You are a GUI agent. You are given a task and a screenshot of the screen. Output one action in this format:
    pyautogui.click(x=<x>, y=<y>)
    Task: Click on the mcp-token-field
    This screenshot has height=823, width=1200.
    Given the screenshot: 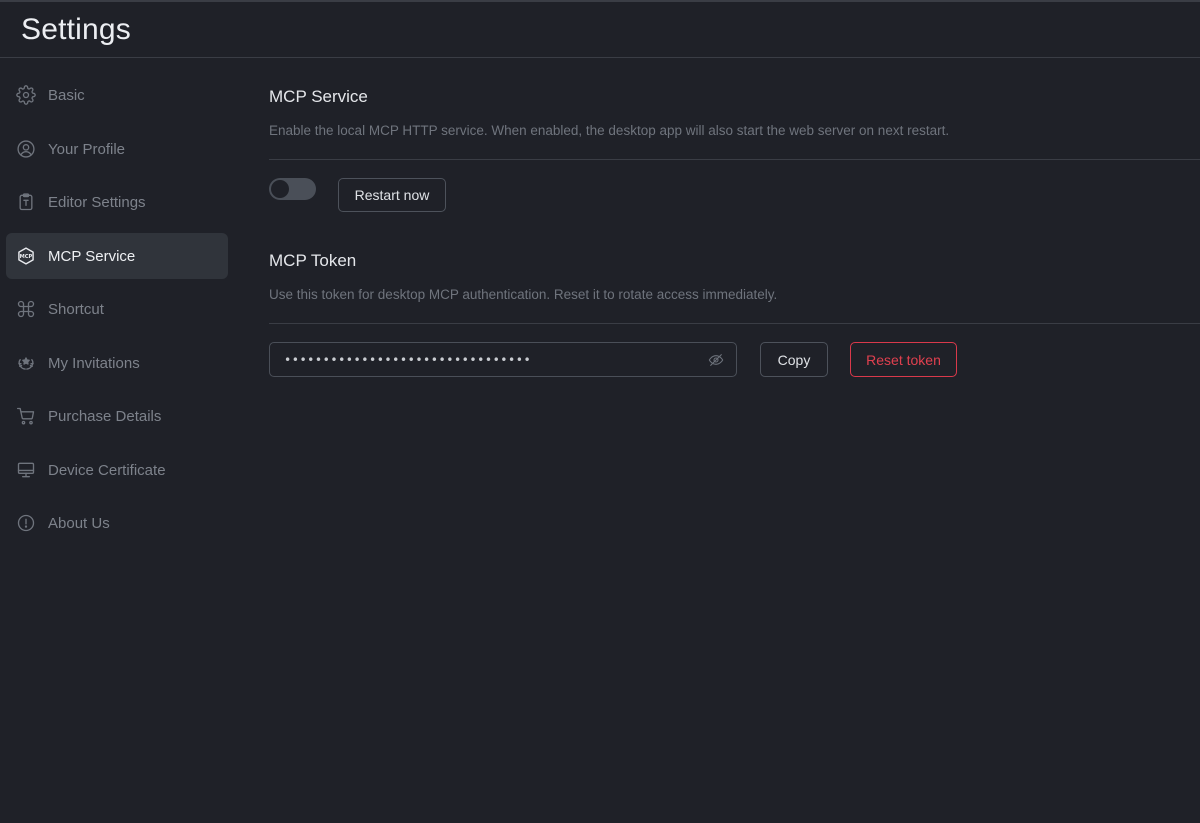 What is the action you would take?
    pyautogui.click(x=503, y=359)
    